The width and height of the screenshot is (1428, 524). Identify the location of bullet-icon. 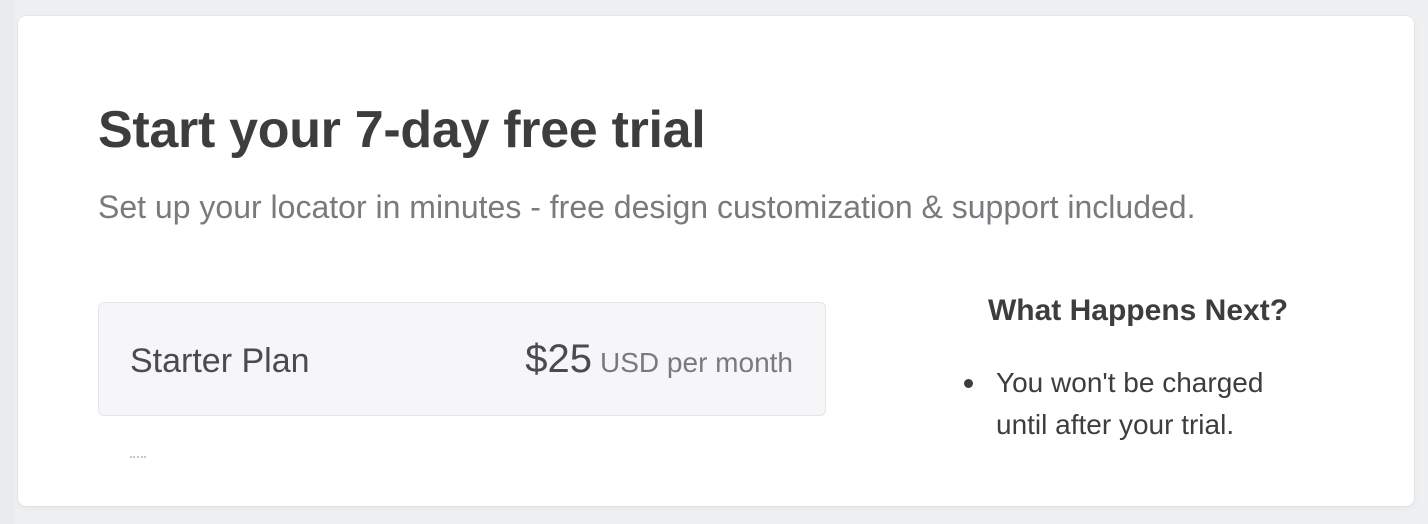
(968, 383).